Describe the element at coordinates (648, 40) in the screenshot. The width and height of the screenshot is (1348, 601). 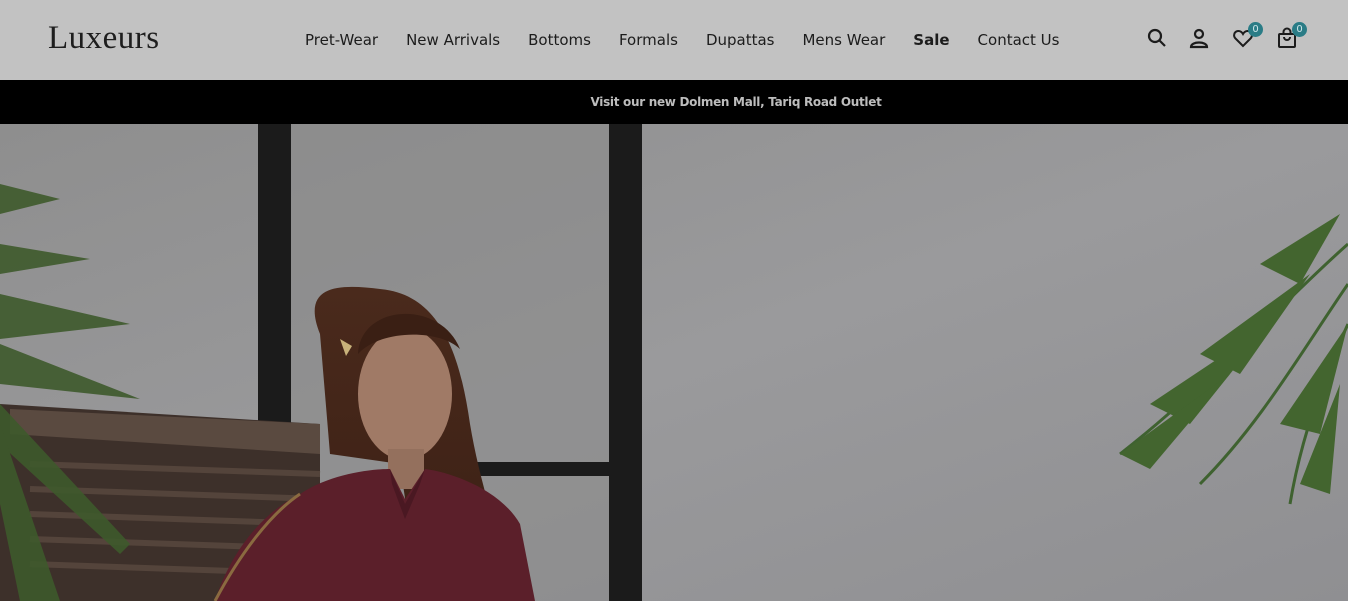
I see `nav-item-formals: Formals` at that location.